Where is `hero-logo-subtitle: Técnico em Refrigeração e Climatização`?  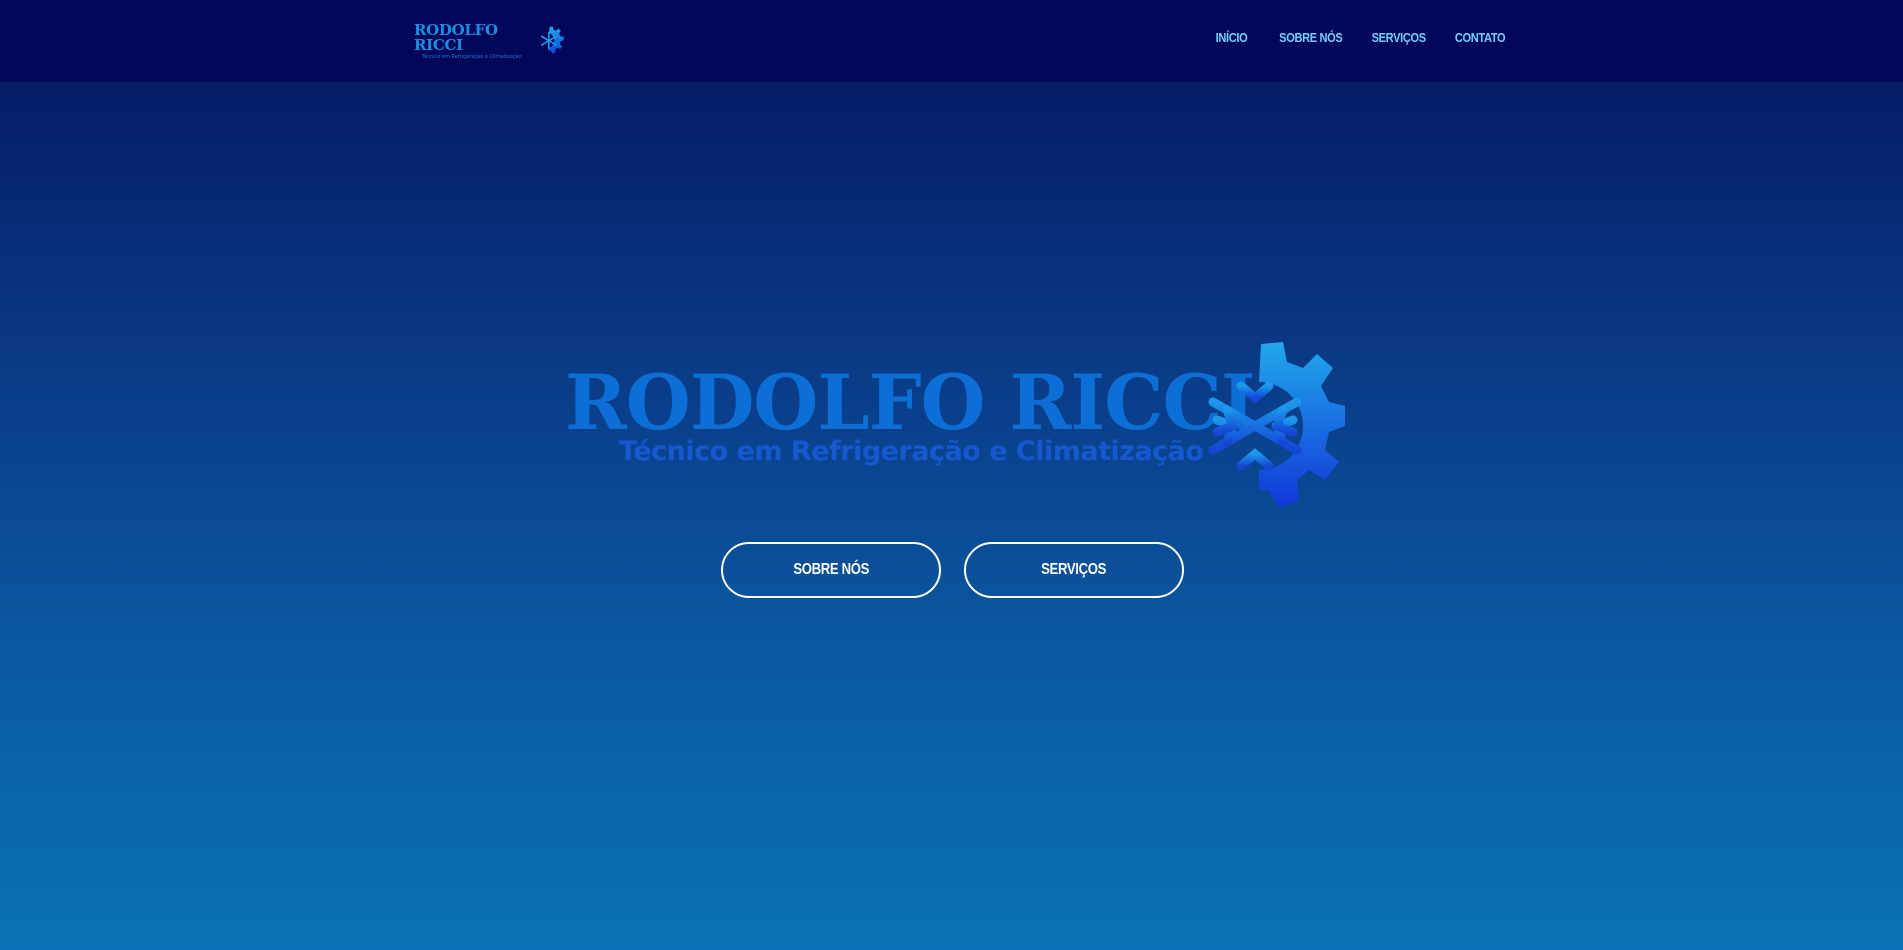 hero-logo-subtitle: Técnico em Refrigeração e Climatização is located at coordinates (911, 451).